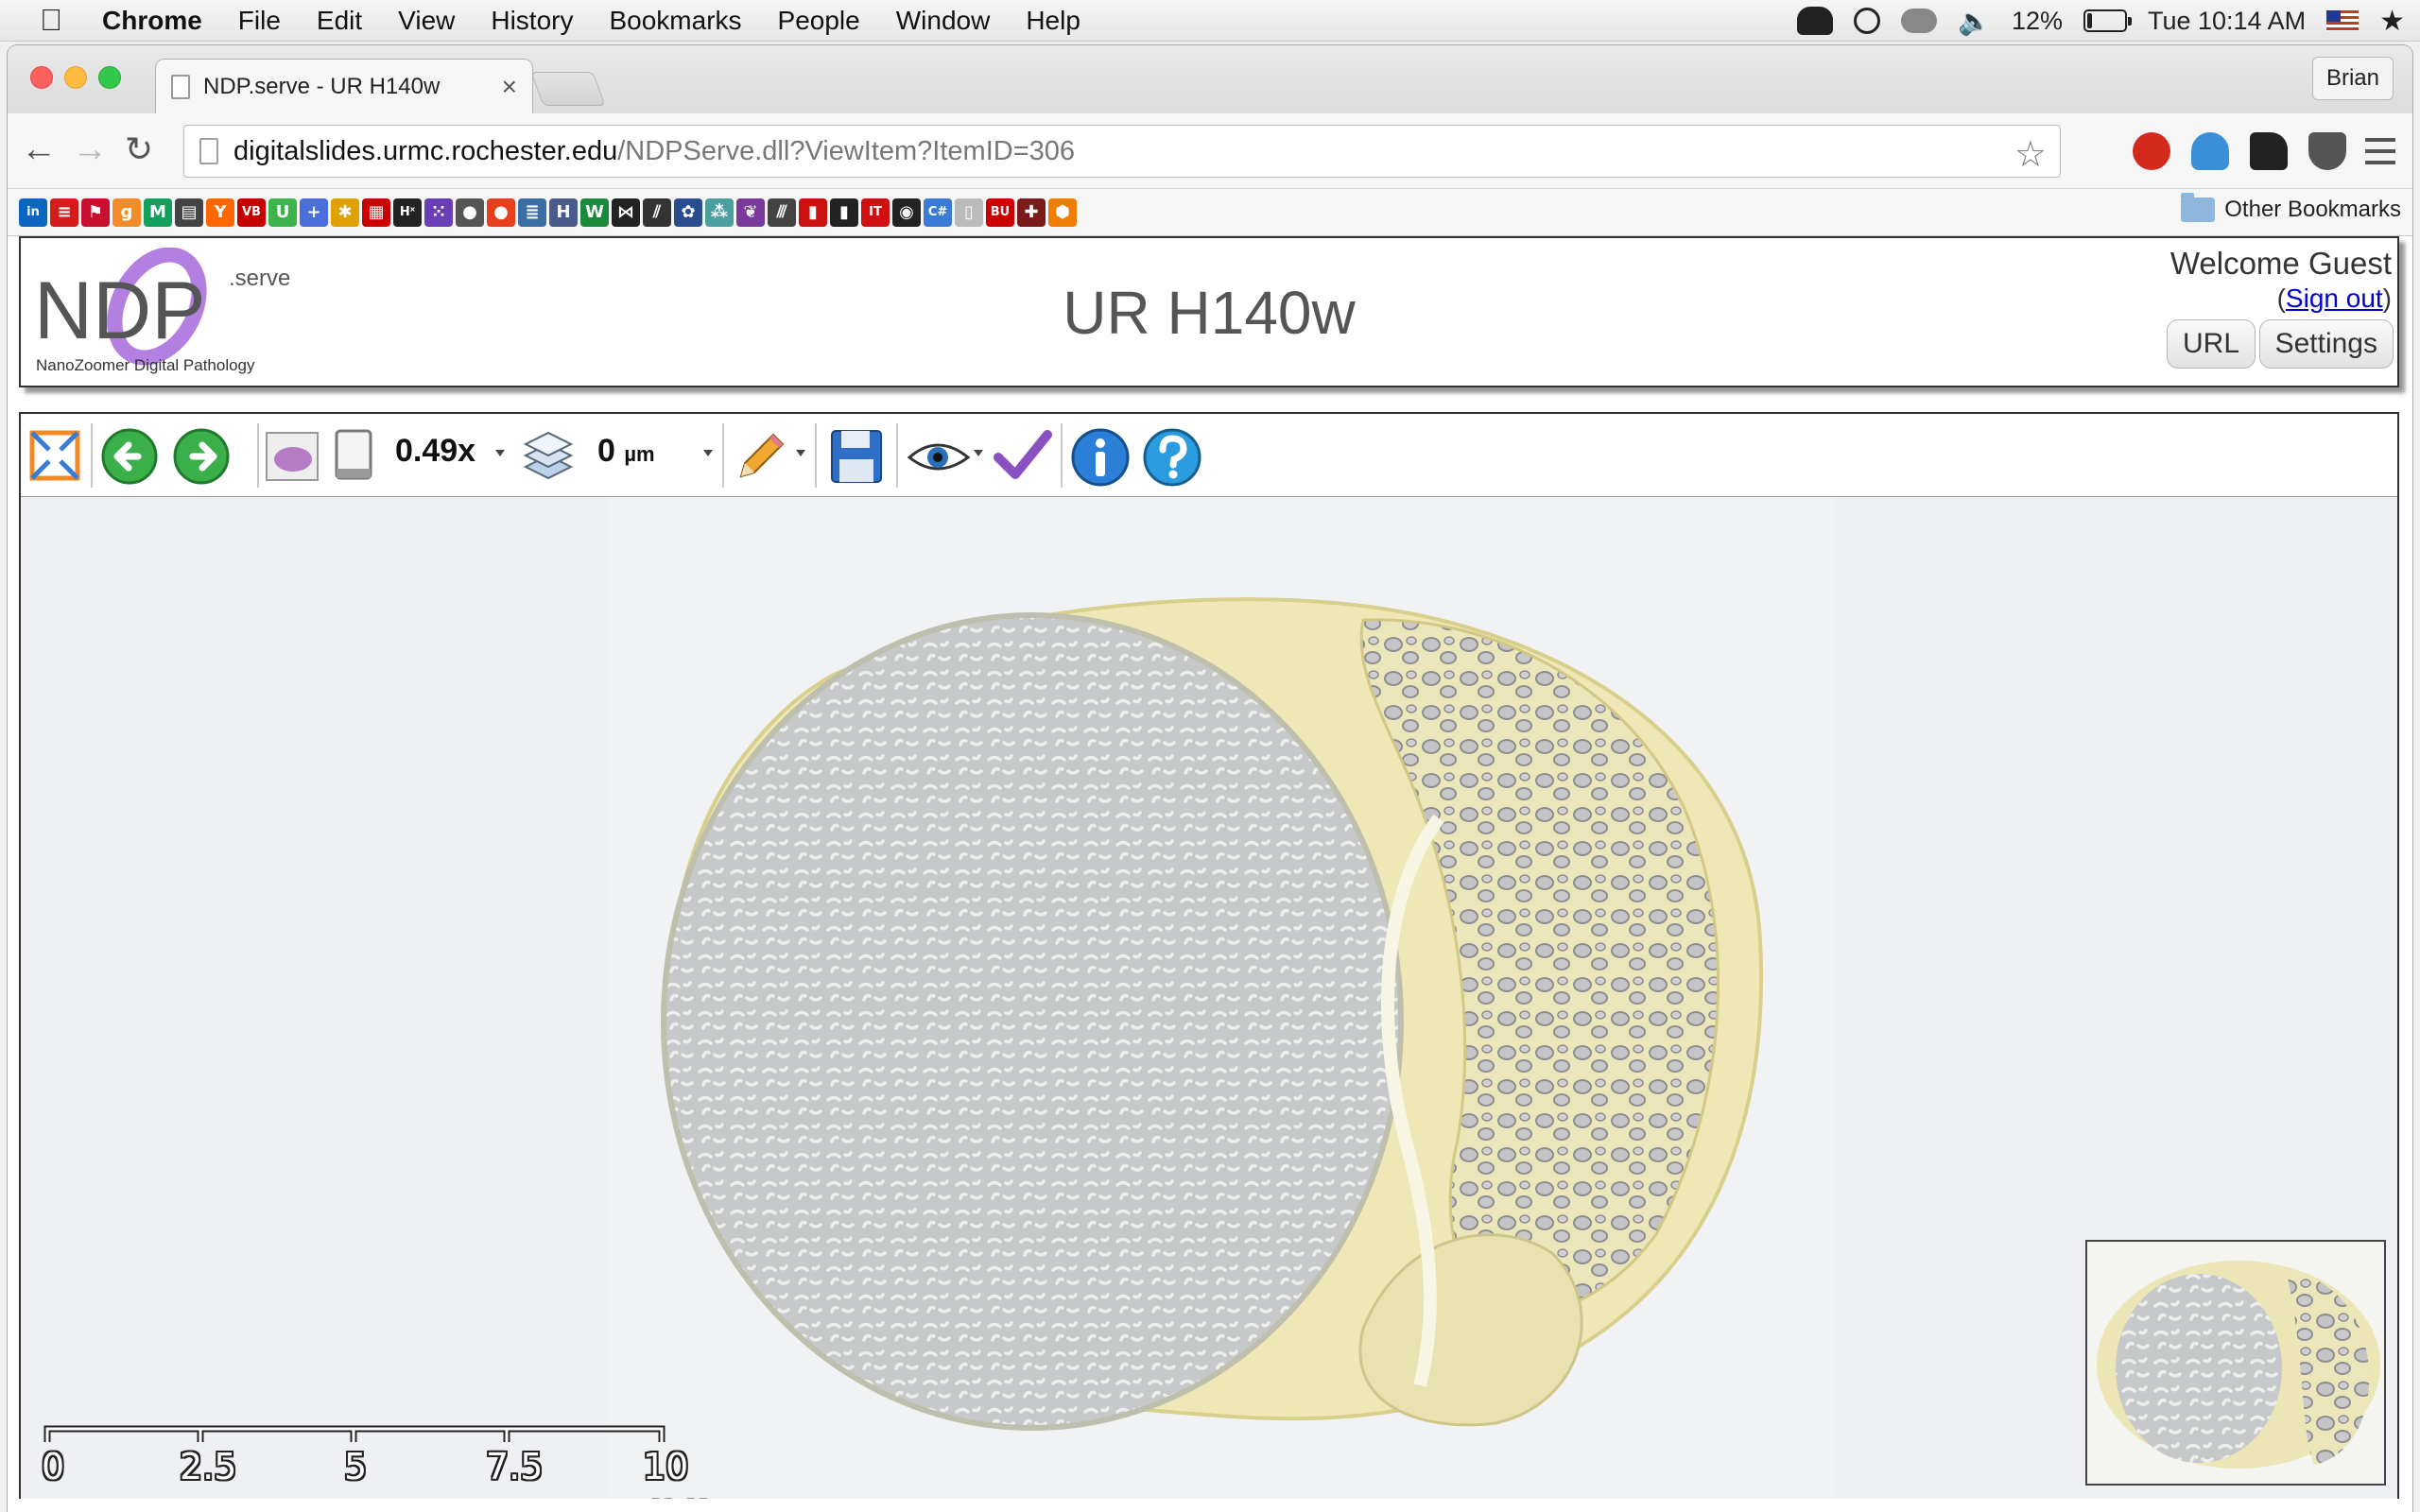  I want to click on forward-arrow-icon: →, so click(90, 149).